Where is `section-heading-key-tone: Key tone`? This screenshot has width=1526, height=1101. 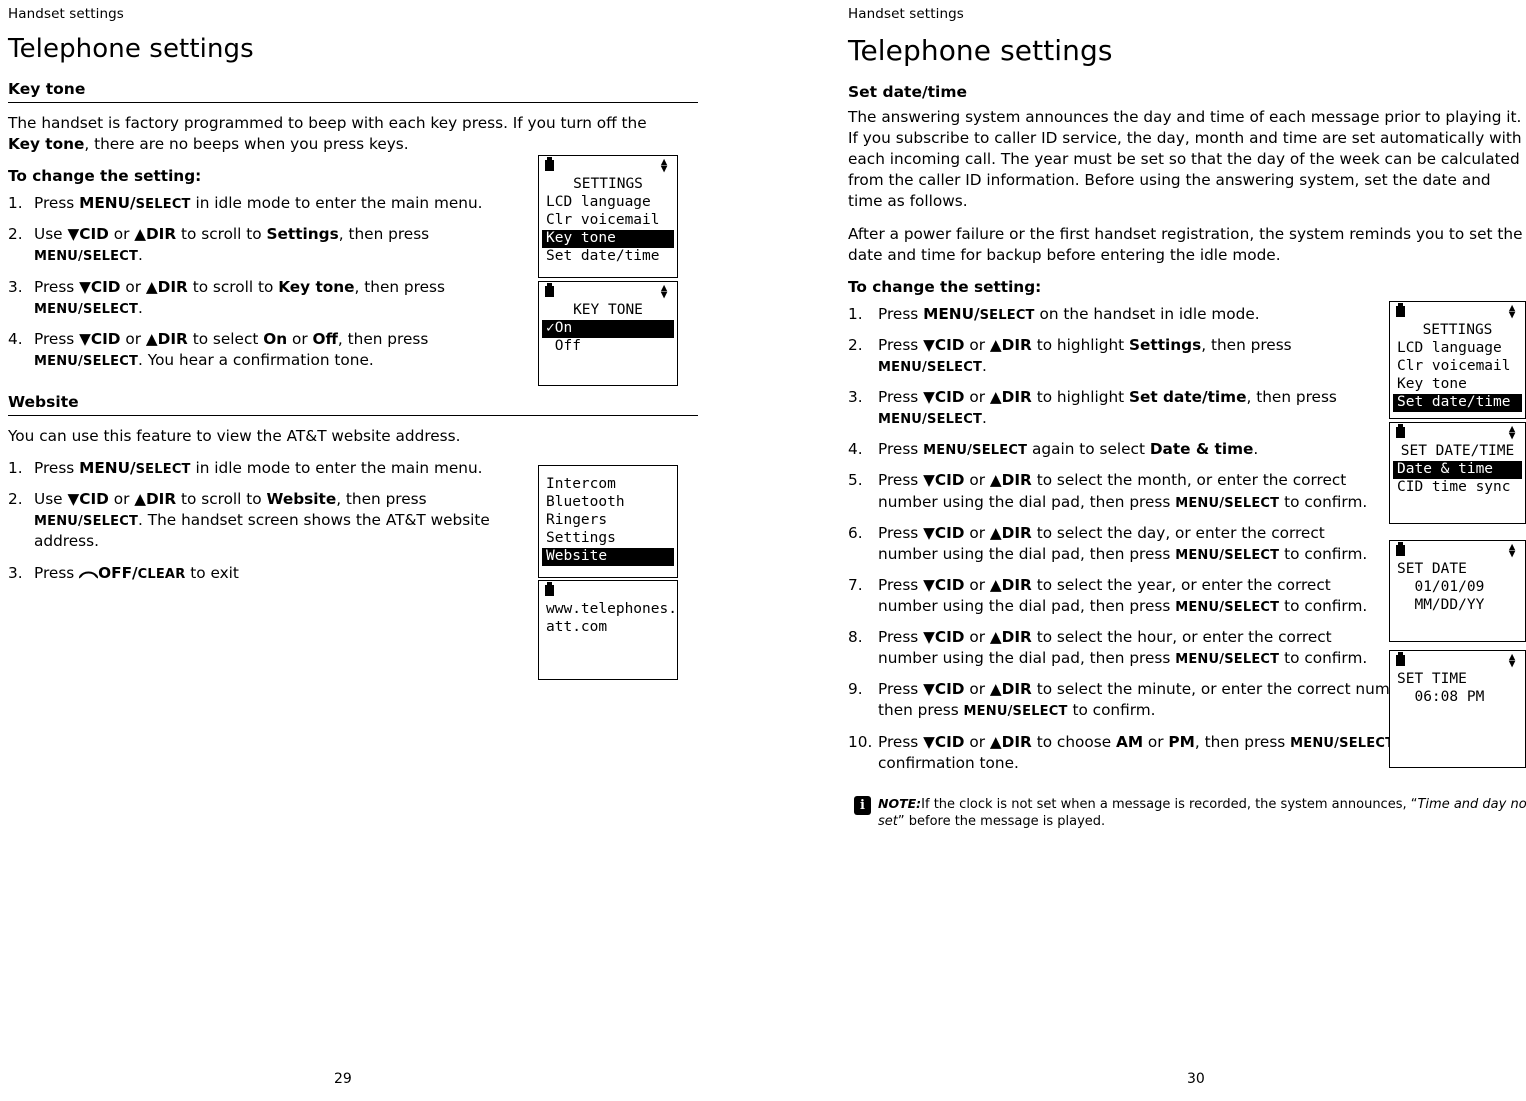 section-heading-key-tone: Key tone is located at coordinates (353, 91).